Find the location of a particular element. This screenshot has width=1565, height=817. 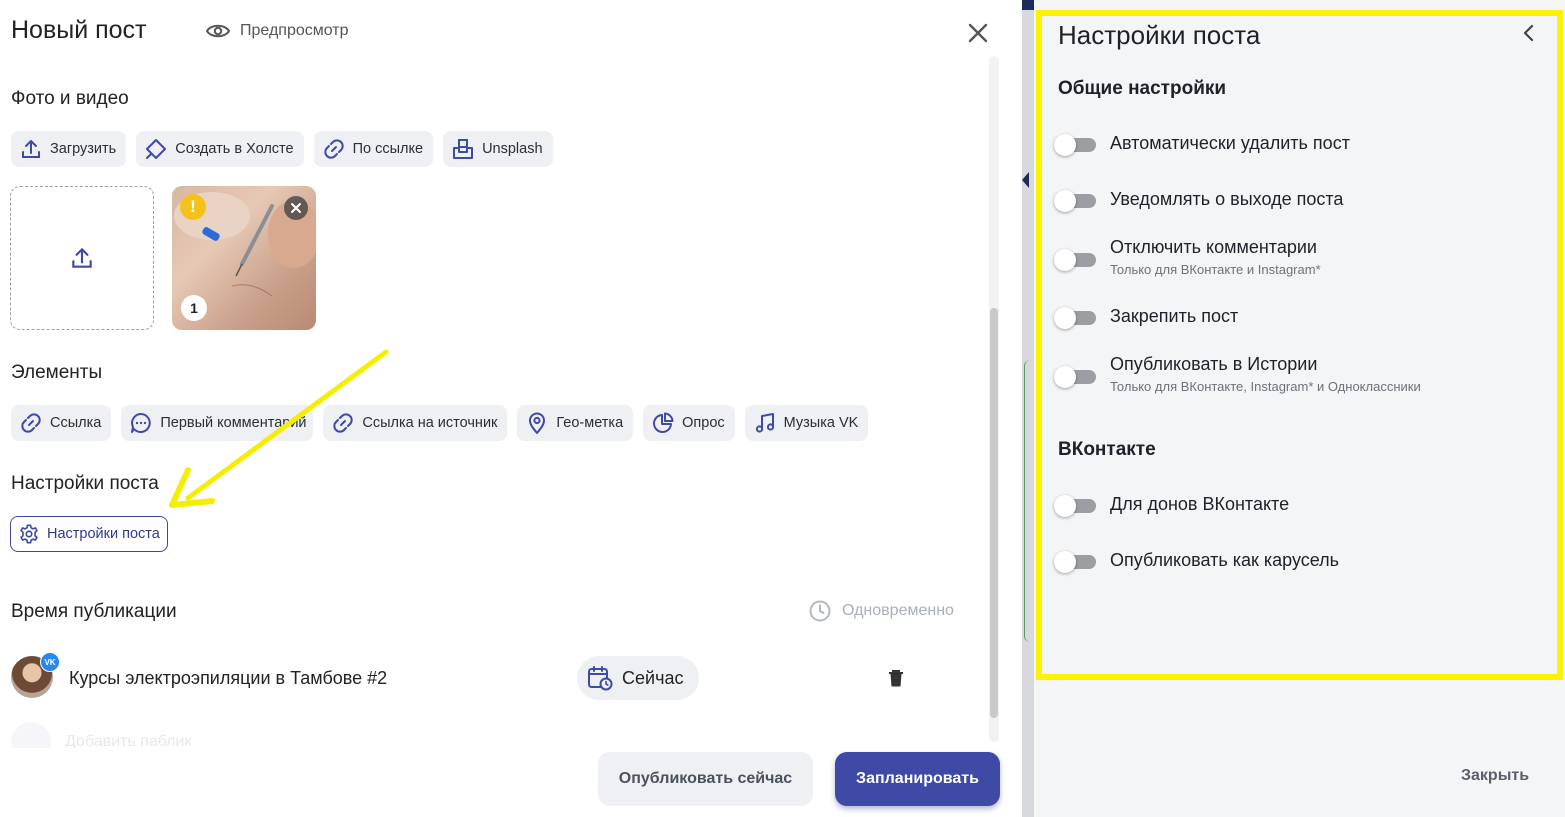

preview-button: Предпросмотр is located at coordinates (277, 31).